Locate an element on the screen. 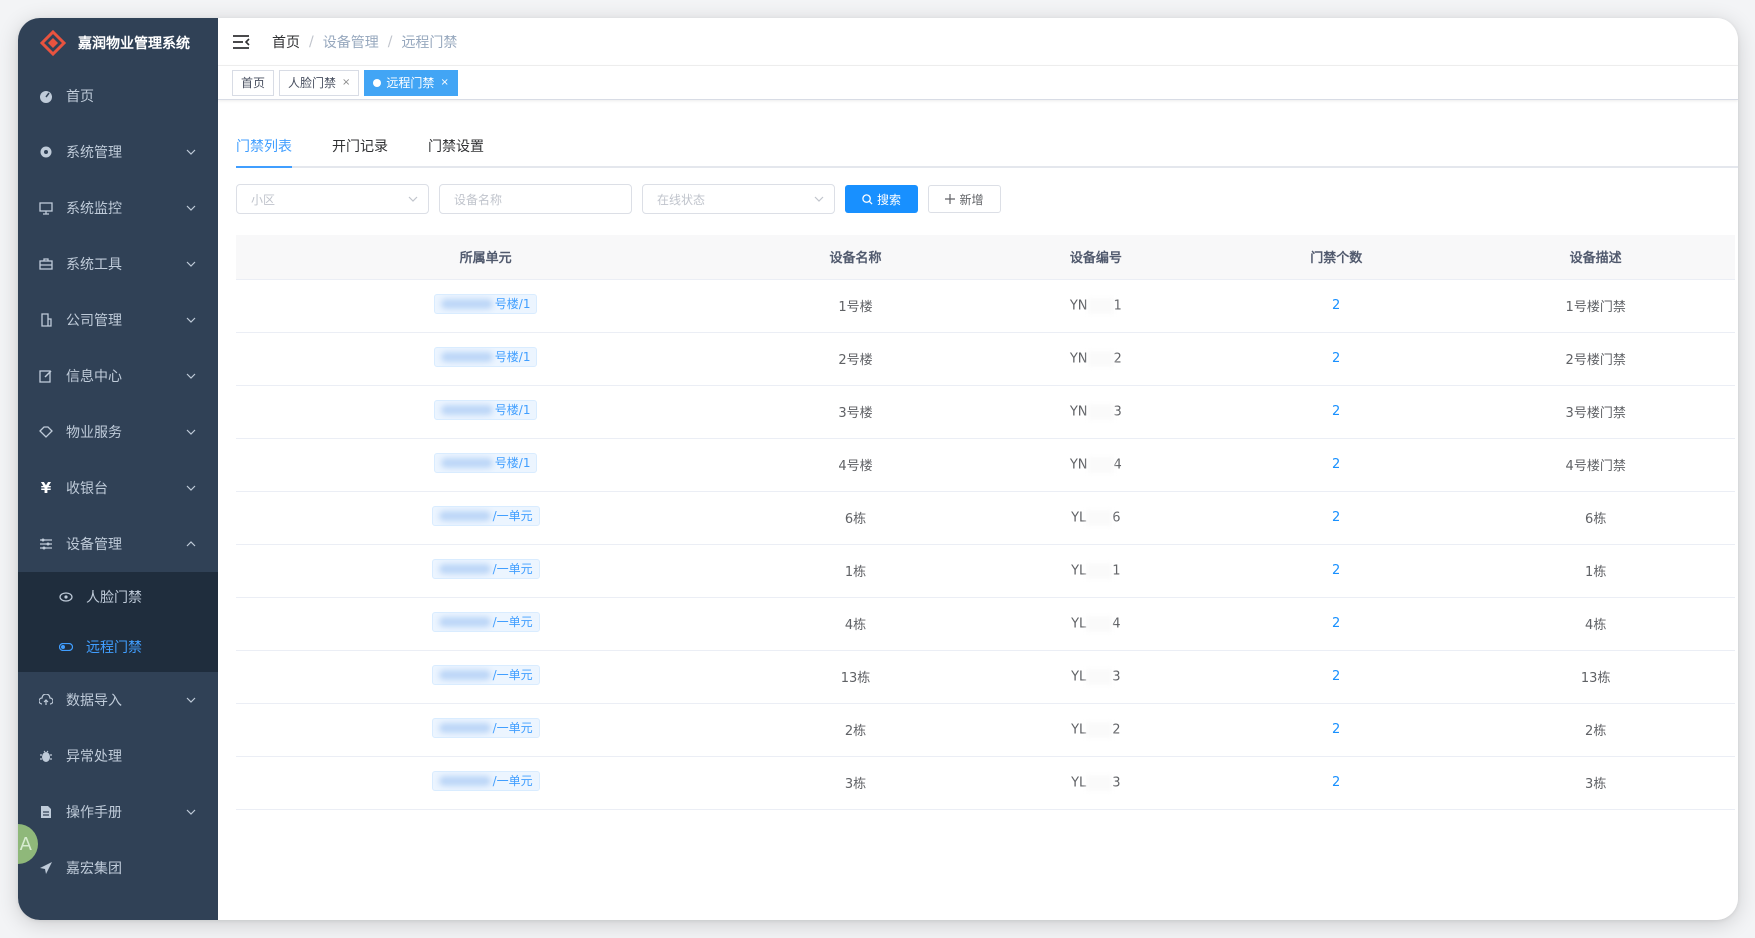  search-button: 搜索 is located at coordinates (881, 199).